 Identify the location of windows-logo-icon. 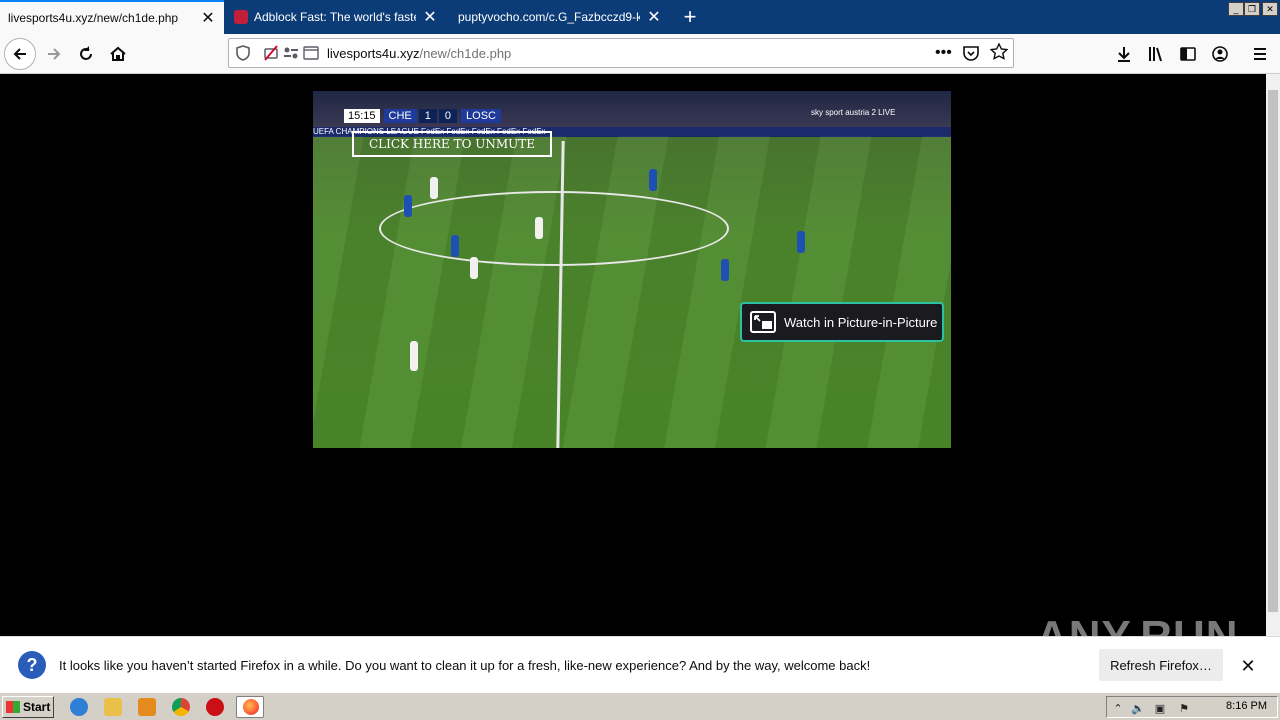
(13, 707).